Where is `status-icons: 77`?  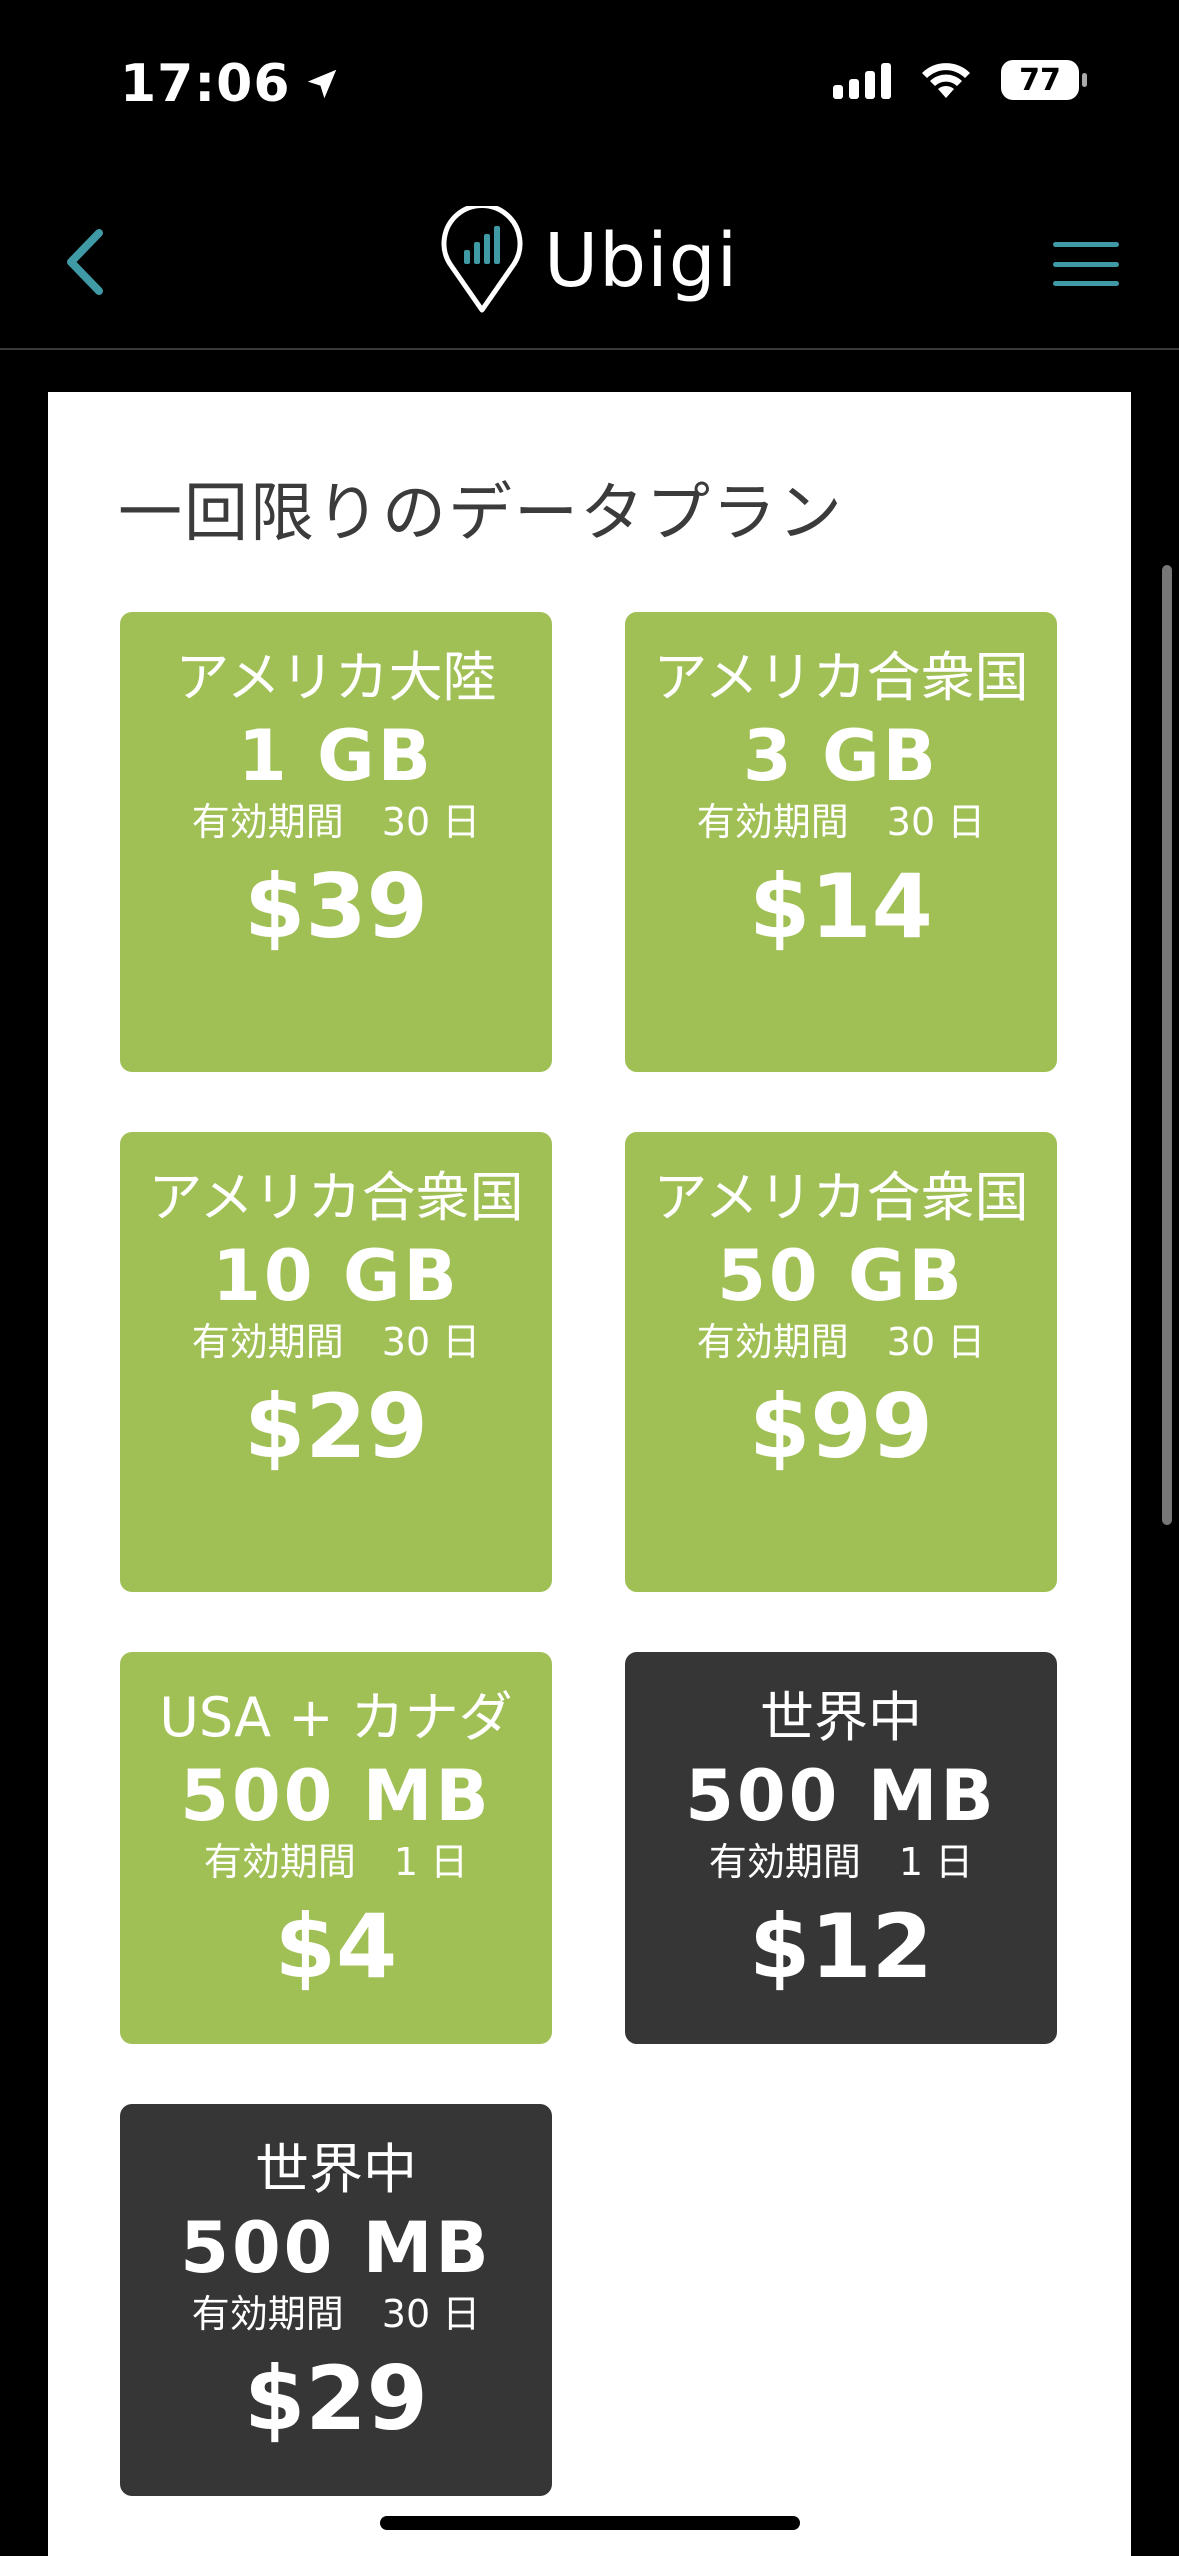 status-icons: 77 is located at coordinates (960, 80).